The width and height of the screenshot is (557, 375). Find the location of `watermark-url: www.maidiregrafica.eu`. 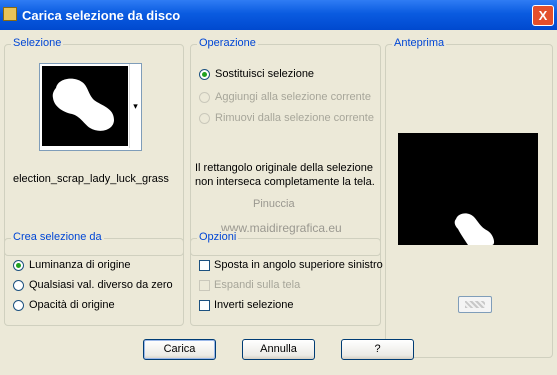

watermark-url: www.maidiregrafica.eu is located at coordinates (281, 228).